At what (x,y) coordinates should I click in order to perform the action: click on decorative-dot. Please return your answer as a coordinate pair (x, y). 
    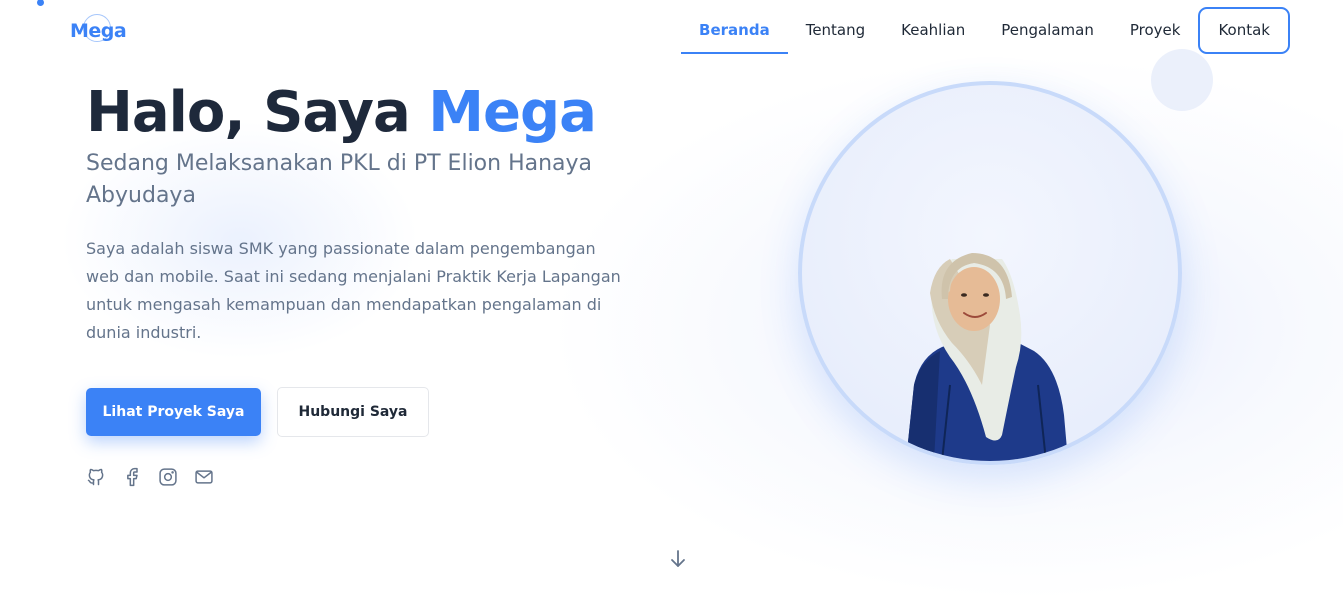
    Looking at the image, I should click on (40, 3).